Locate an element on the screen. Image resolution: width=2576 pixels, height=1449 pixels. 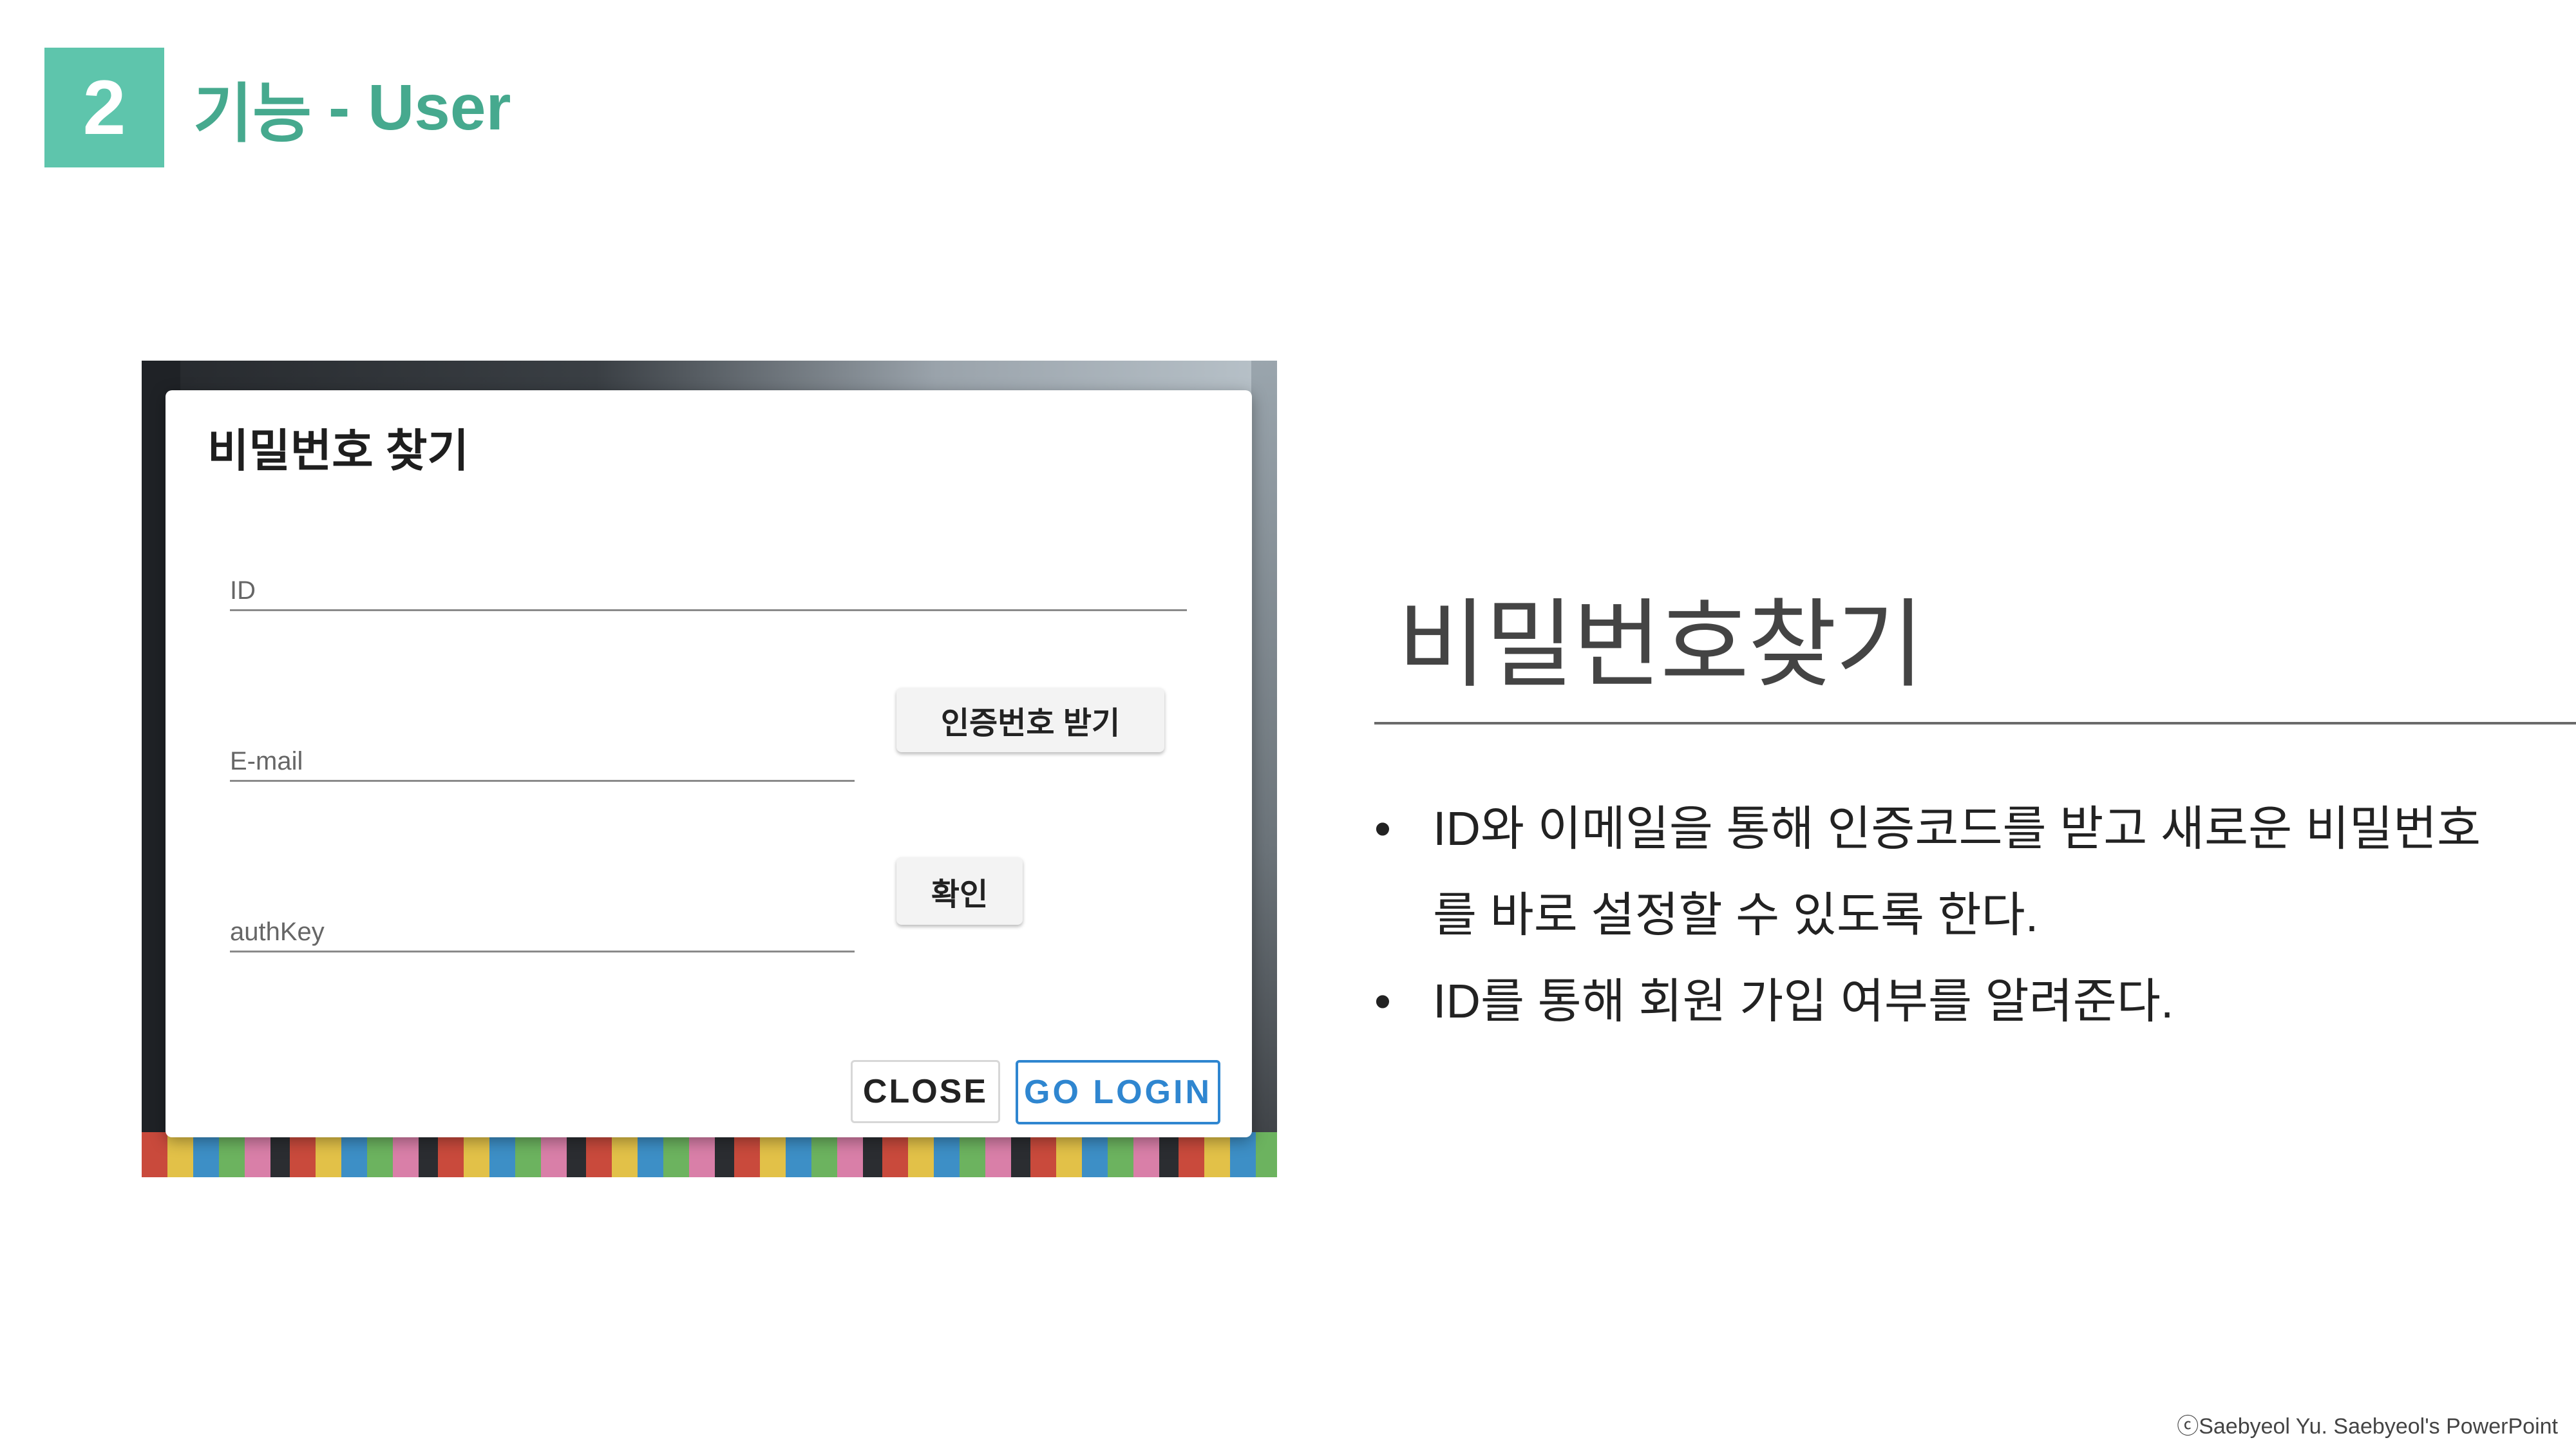
slide-title: 기능 - User is located at coordinates (352, 108).